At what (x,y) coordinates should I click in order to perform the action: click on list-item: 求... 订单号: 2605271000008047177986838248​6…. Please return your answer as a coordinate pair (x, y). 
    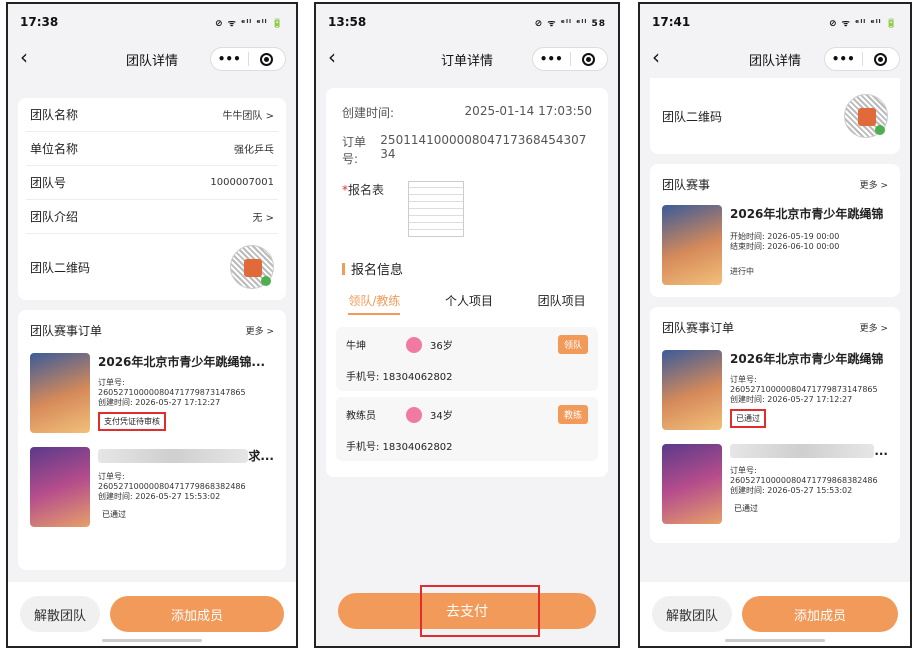
    Looking at the image, I should click on (152, 488).